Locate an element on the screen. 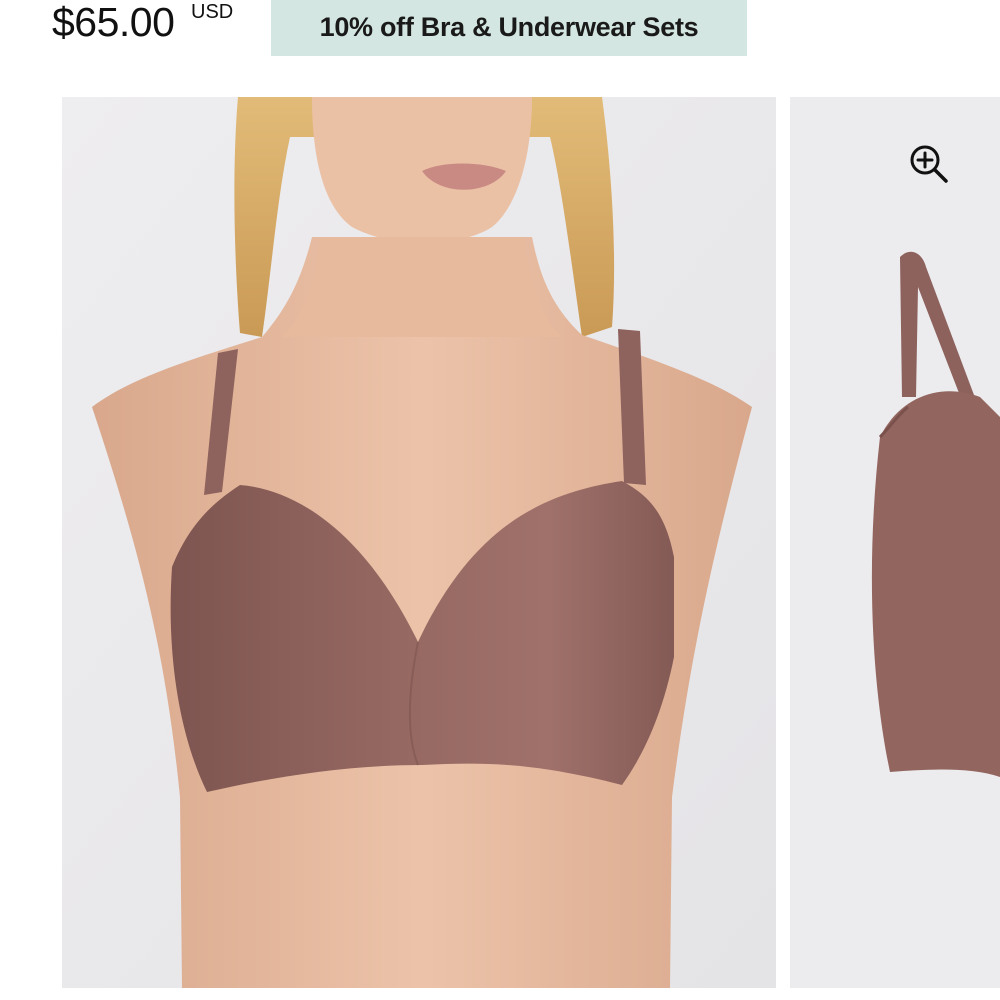 The image size is (1000, 1000). price-row: $65.00 USD 10% off Bra & Underwear Sets is located at coordinates (500, 45).